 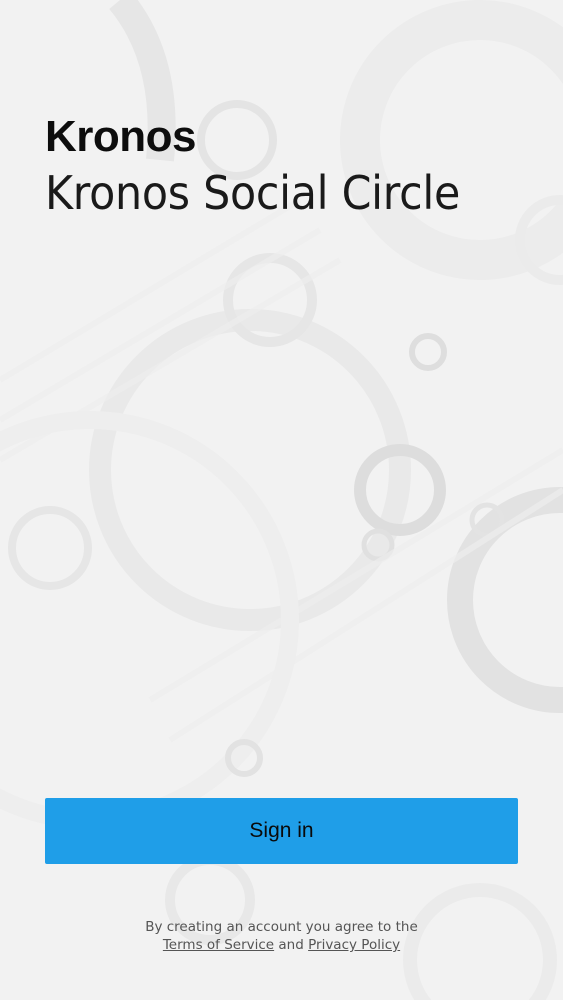 What do you see at coordinates (121, 136) in the screenshot?
I see `app-name: Kronos` at bounding box center [121, 136].